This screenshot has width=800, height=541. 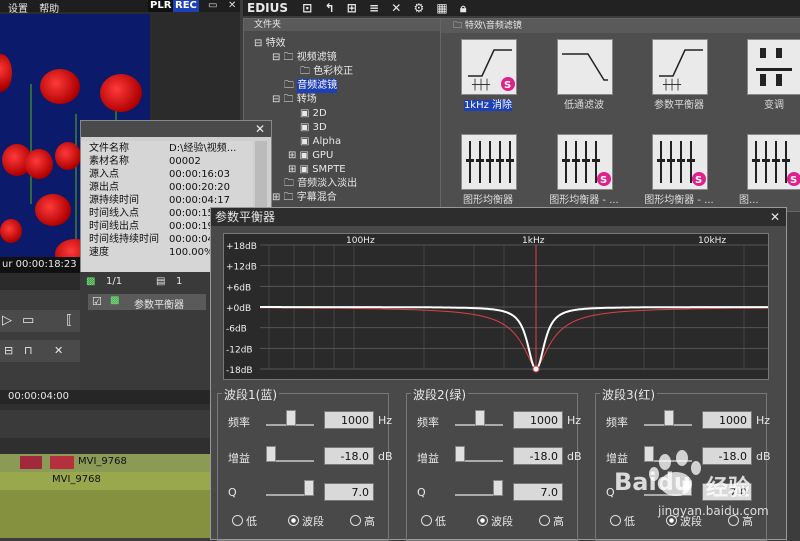 I want to click on effect-label-parametric-eq: 参数平衡器, so click(x=679, y=105).